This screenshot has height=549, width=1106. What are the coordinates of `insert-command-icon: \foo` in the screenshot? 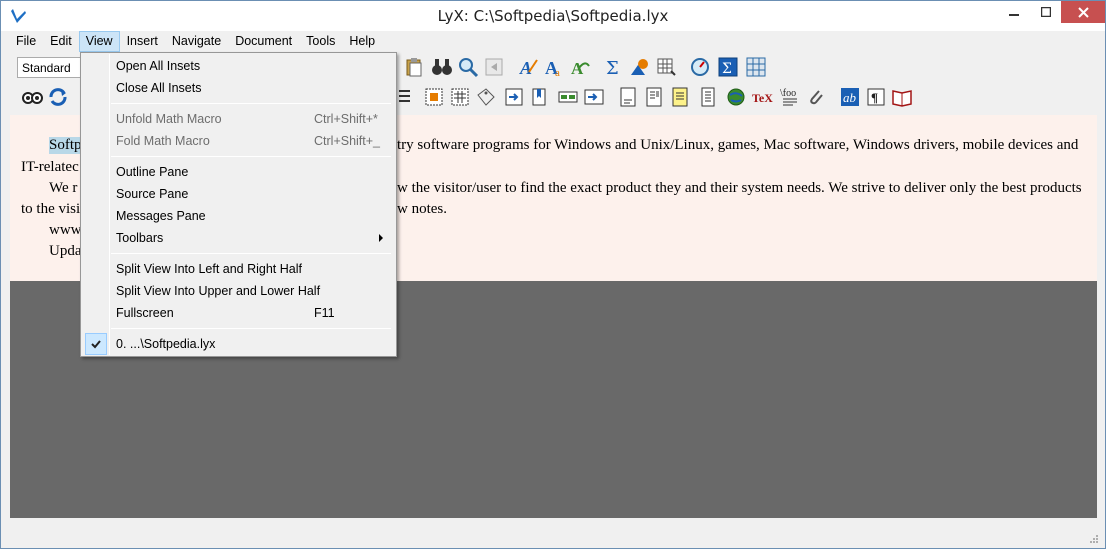 It's located at (790, 97).